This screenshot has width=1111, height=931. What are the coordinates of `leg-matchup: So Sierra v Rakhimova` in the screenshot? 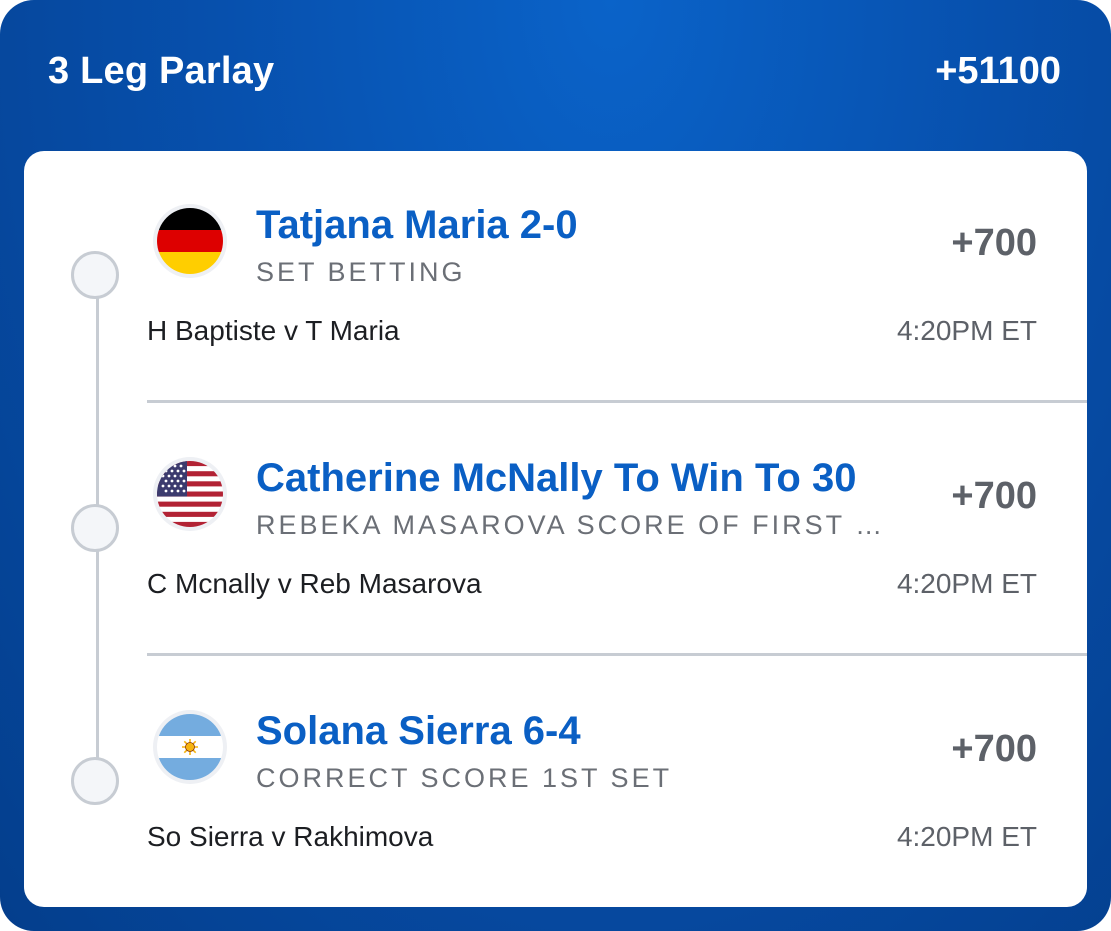 It's located at (290, 836).